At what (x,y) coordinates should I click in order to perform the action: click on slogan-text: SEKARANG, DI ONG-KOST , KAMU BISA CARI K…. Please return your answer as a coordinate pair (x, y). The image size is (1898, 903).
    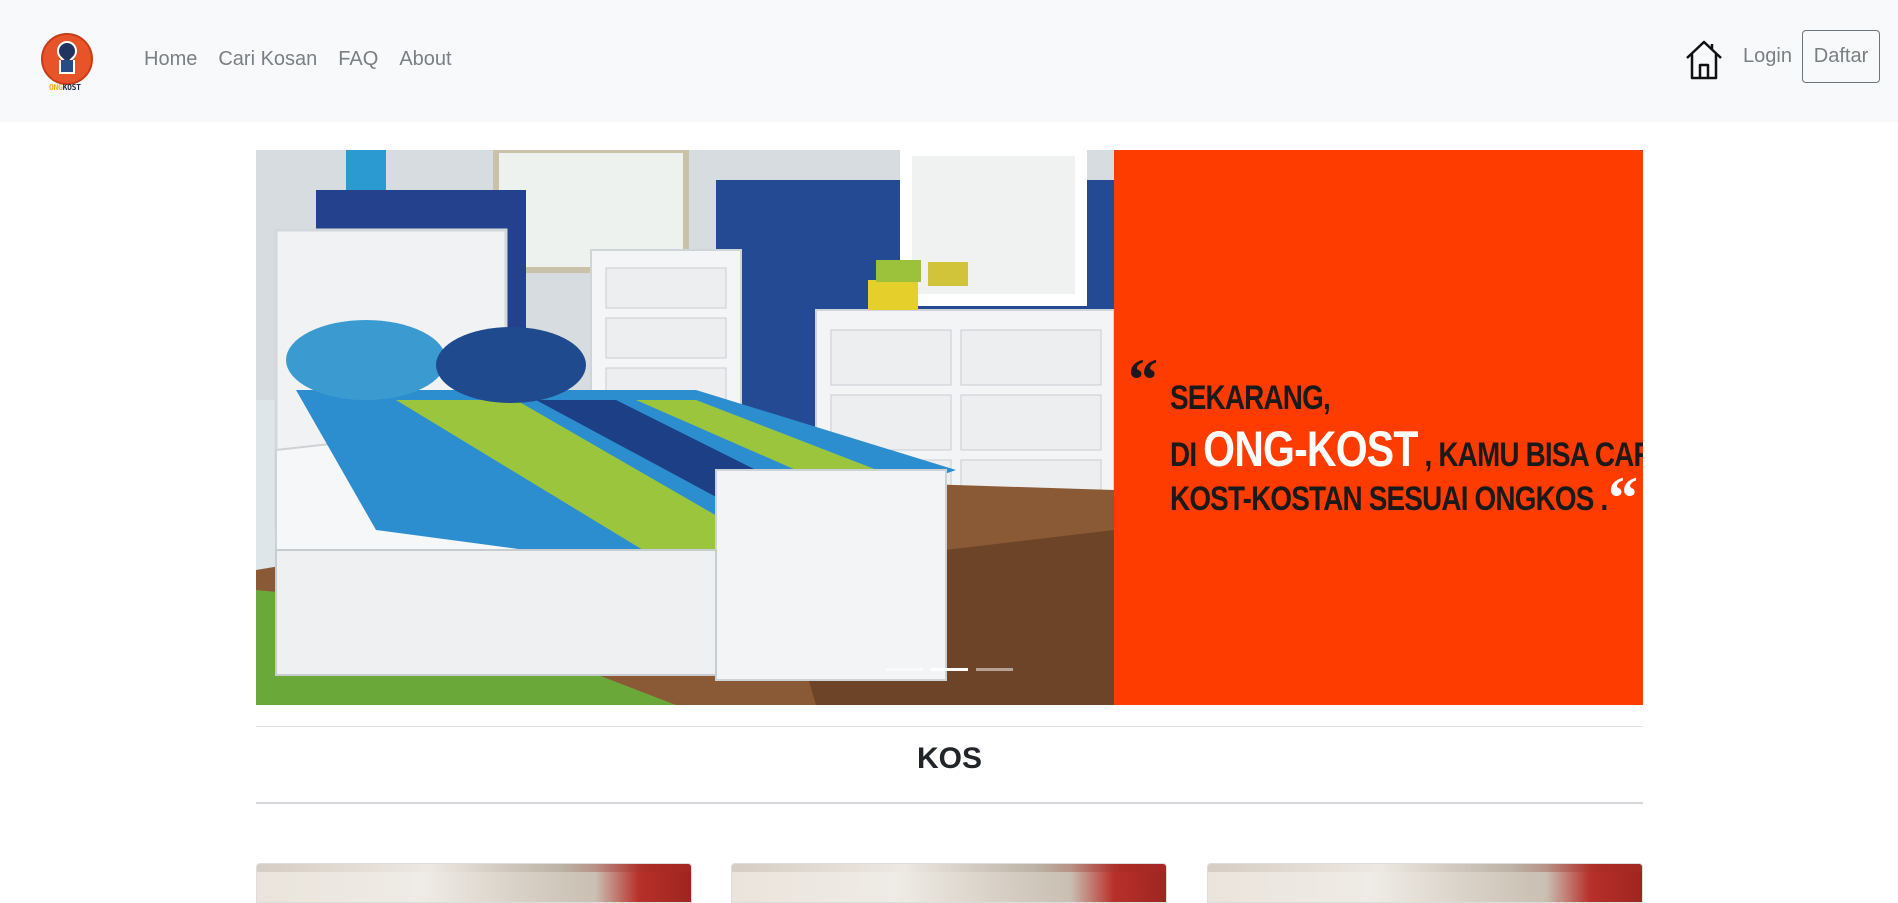
    Looking at the image, I should click on (1406, 449).